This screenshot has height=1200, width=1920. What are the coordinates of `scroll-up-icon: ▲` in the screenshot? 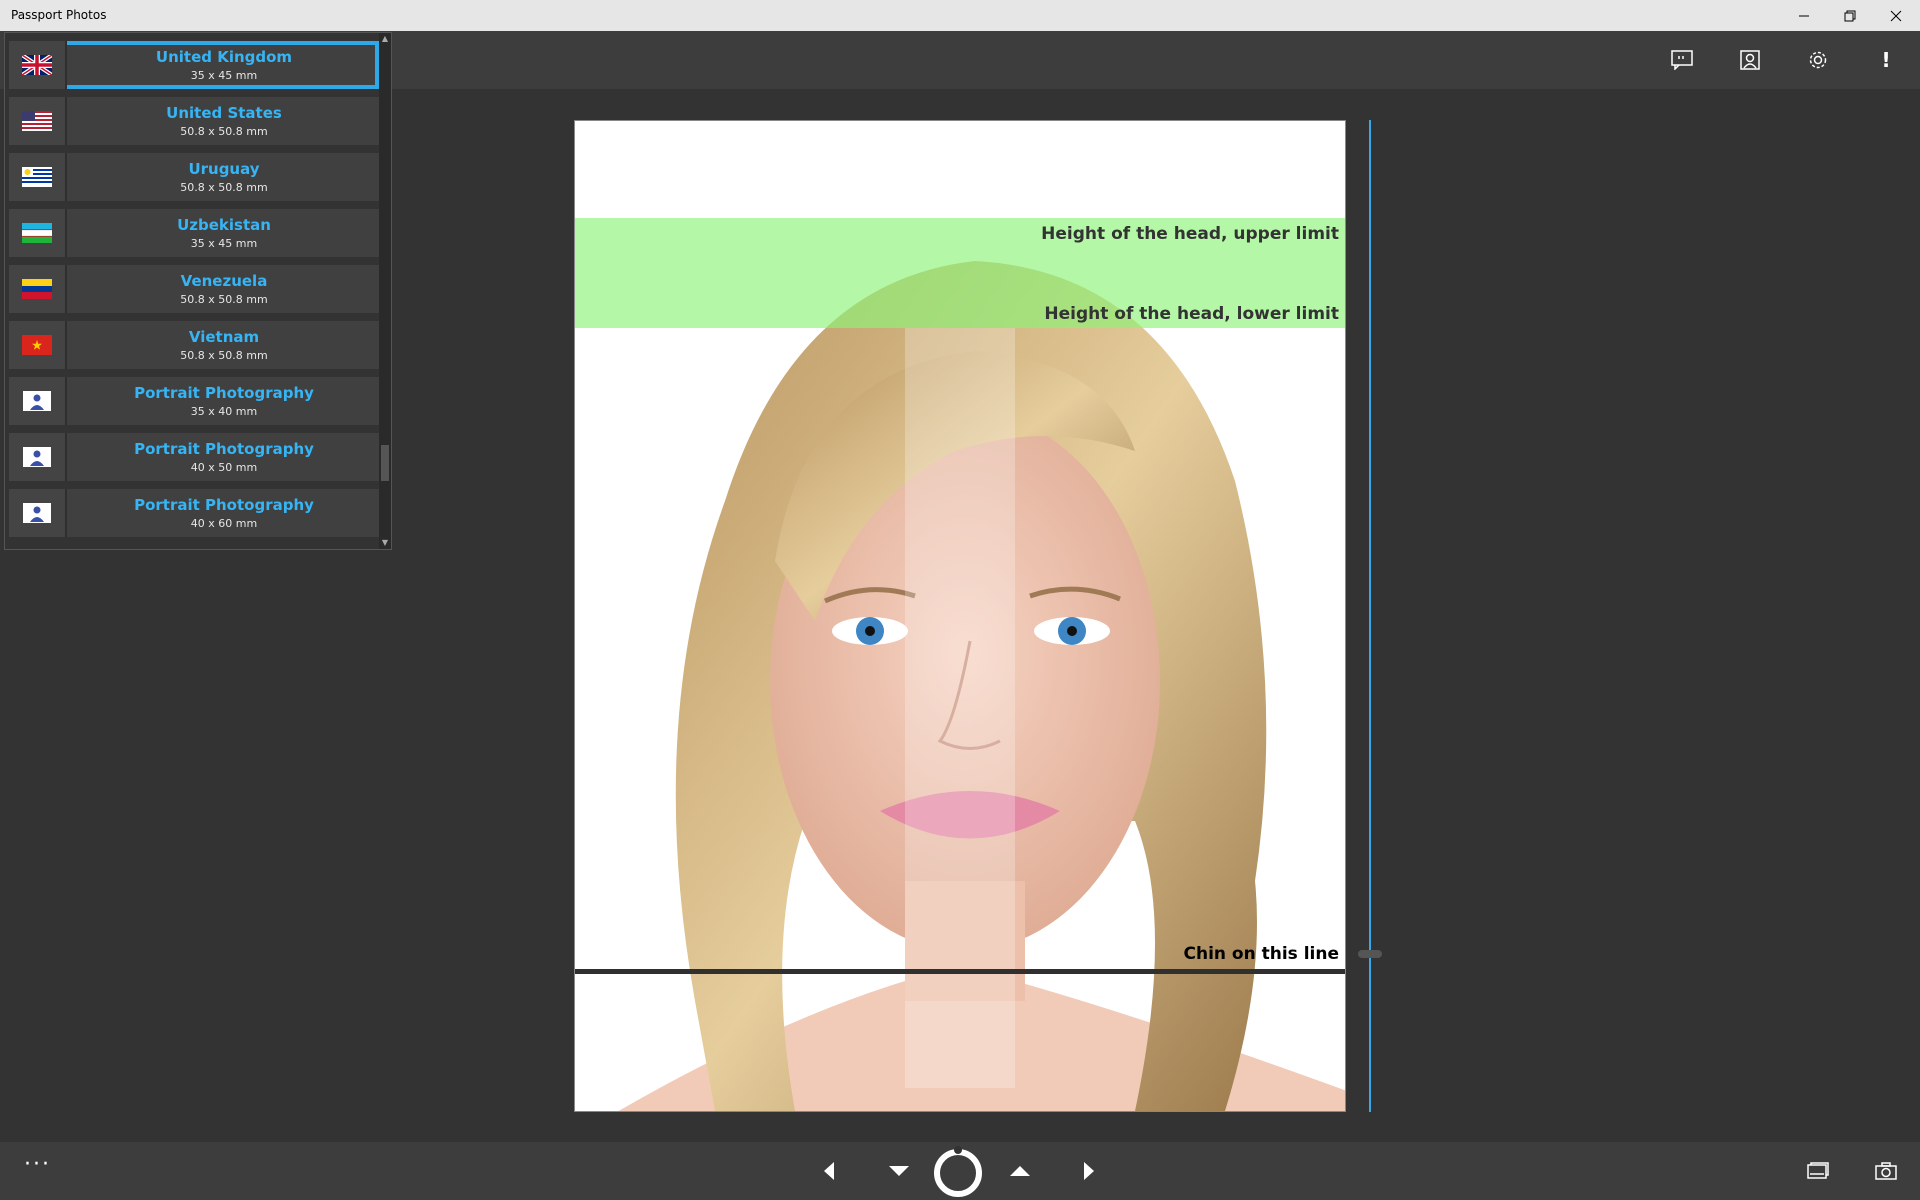 It's located at (385, 39).